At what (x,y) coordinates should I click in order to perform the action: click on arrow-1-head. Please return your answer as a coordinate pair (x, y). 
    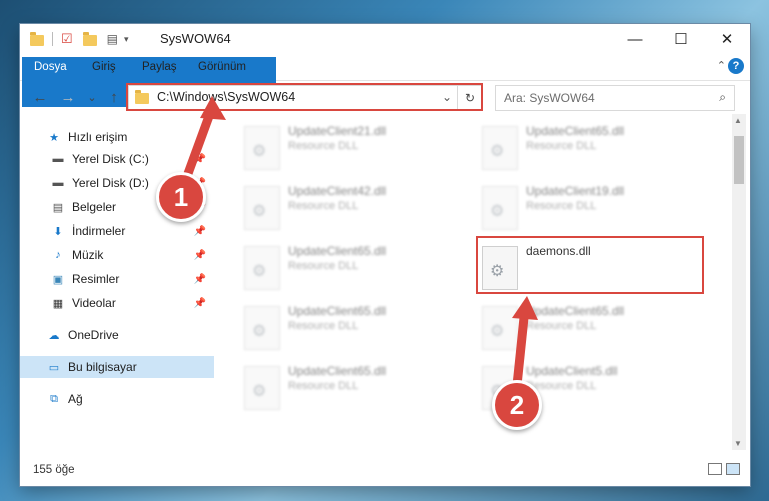
    Looking at the image, I should click on (213, 108).